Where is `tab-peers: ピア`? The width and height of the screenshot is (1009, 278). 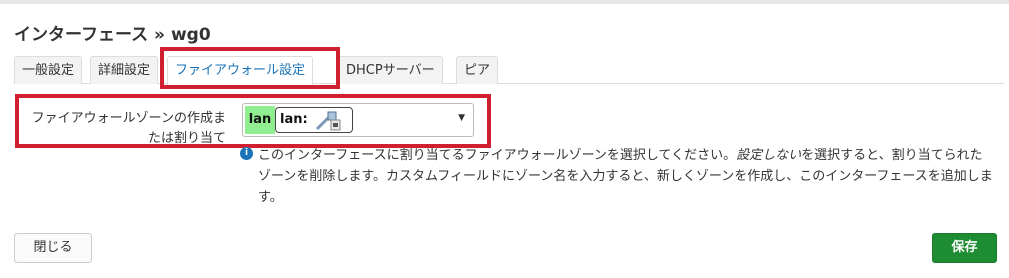
tab-peers: ピア is located at coordinates (477, 70).